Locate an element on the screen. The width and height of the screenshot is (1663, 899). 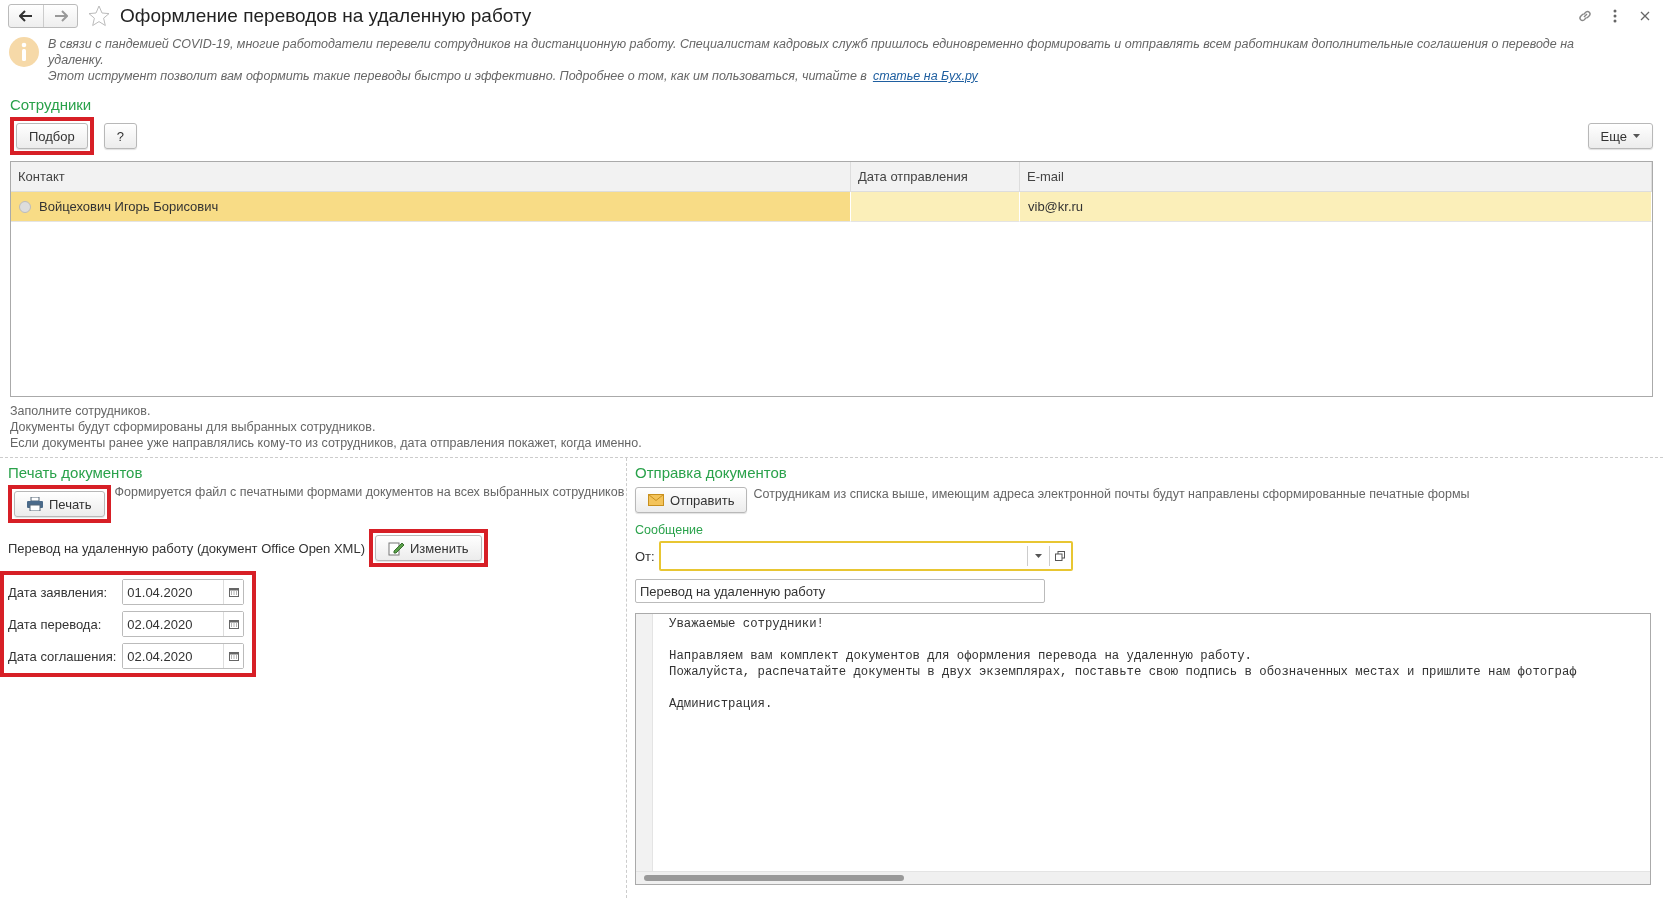
description-text: Сотрудникам из списка выше, имеющим адреса электронной почты будут направлены сформированные печатные формы is located at coordinates (1111, 494).